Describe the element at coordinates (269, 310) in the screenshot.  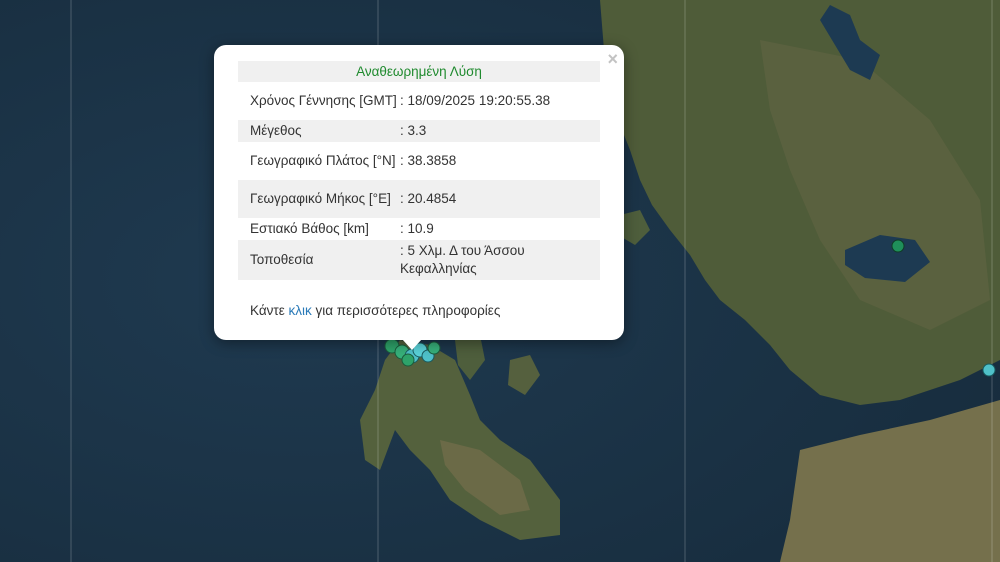
I see `more-info-prefix: Κάντε` at that location.